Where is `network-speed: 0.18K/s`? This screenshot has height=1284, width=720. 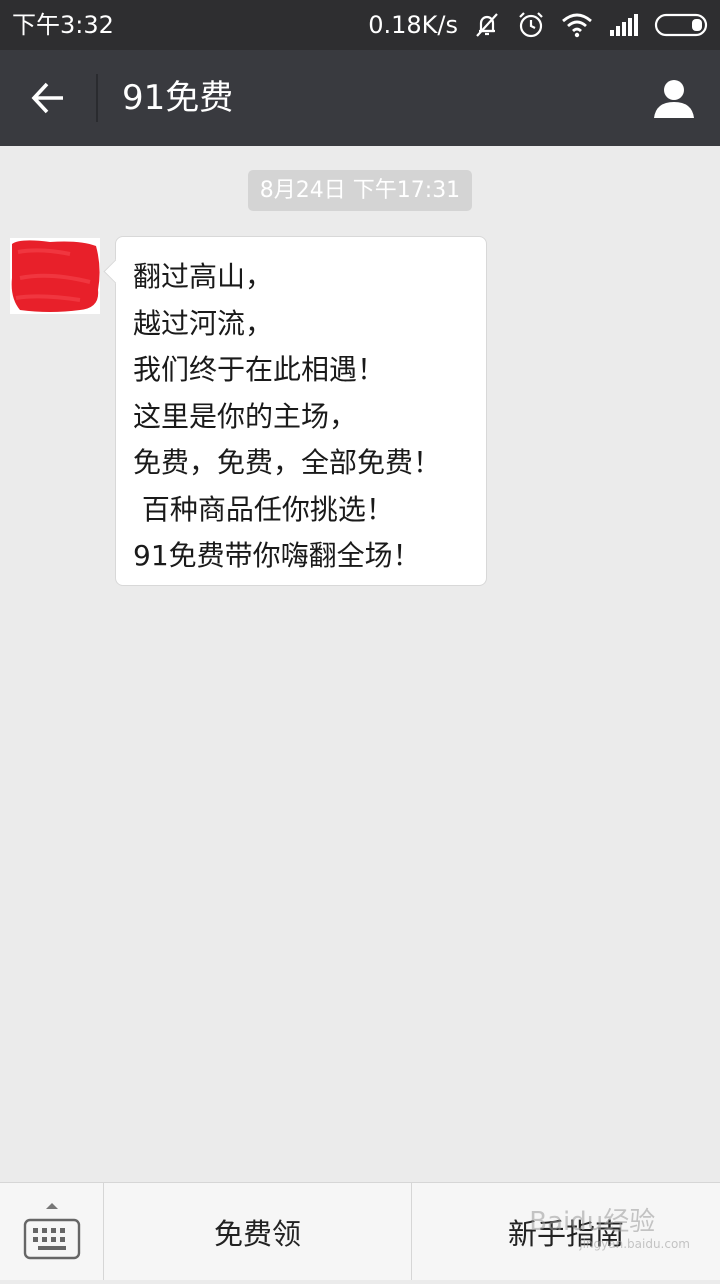
network-speed: 0.18K/s is located at coordinates (413, 25).